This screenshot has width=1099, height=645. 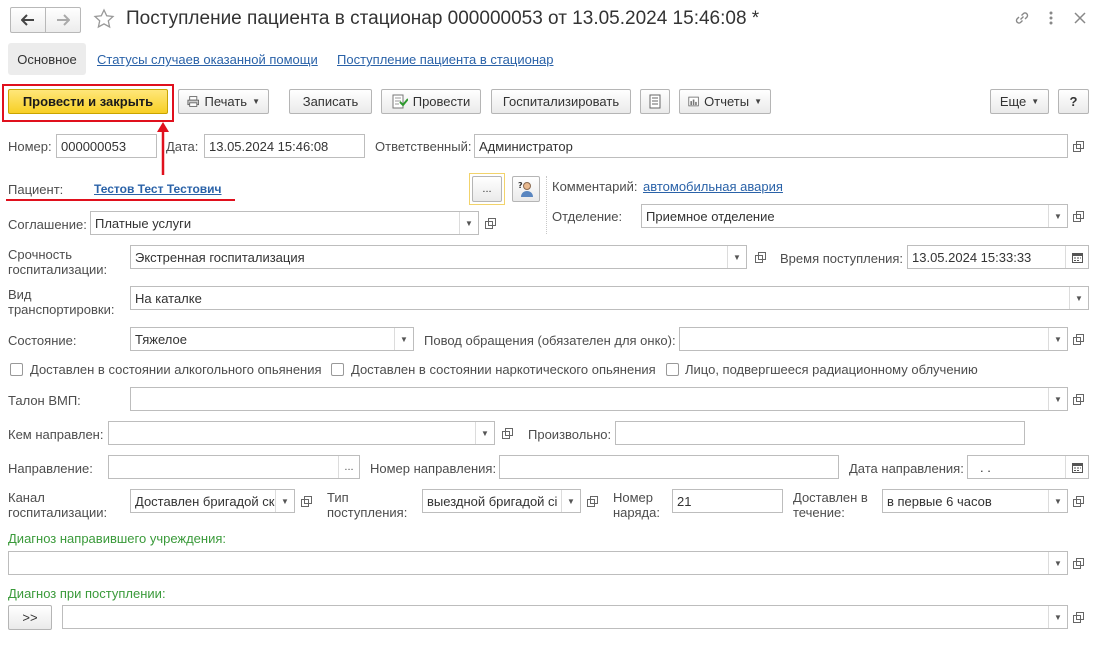 What do you see at coordinates (669, 467) in the screenshot?
I see `referral-number-field` at bounding box center [669, 467].